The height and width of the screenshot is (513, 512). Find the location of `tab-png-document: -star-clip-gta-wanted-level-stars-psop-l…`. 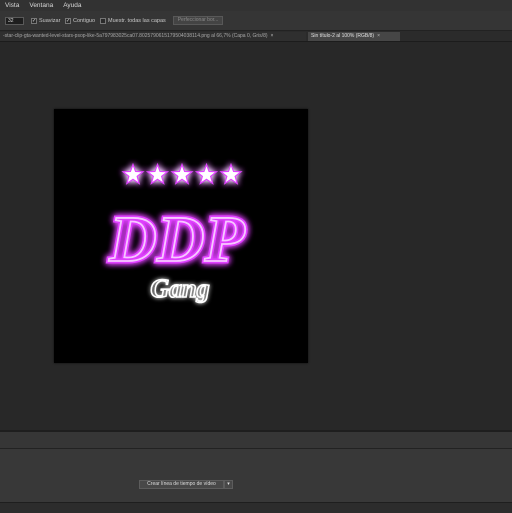

tab-png-document: -star-clip-gta-wanted-level-stars-psop-l… is located at coordinates (153, 36).